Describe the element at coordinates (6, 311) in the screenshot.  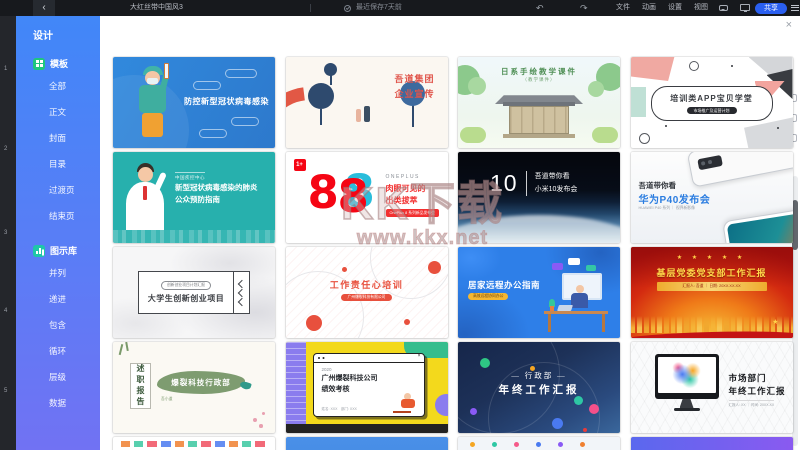
I see `slide-number: 4` at that location.